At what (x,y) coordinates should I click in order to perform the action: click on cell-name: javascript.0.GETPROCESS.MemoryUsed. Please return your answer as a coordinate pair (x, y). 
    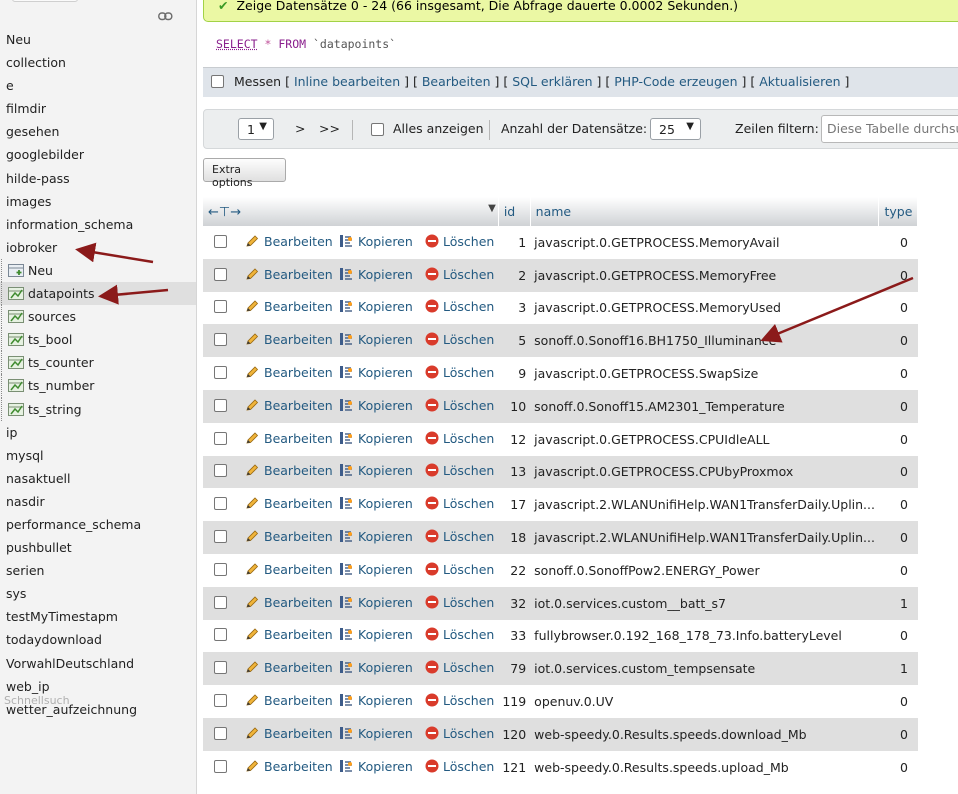
    Looking at the image, I should click on (704, 308).